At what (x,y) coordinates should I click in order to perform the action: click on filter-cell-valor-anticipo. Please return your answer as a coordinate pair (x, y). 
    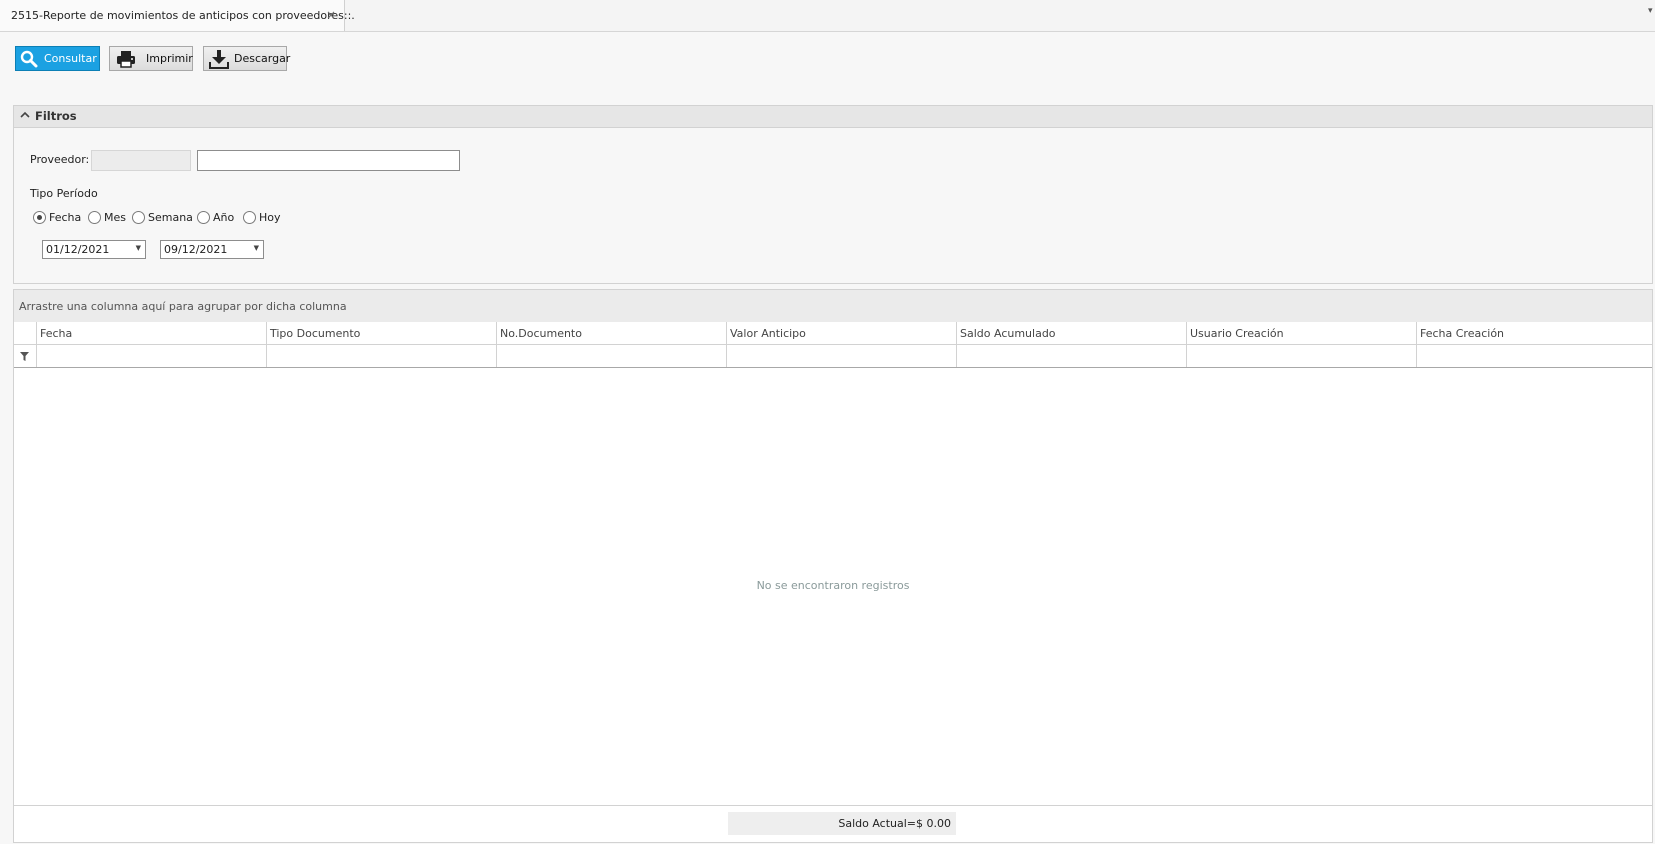
    Looking at the image, I should click on (841, 356).